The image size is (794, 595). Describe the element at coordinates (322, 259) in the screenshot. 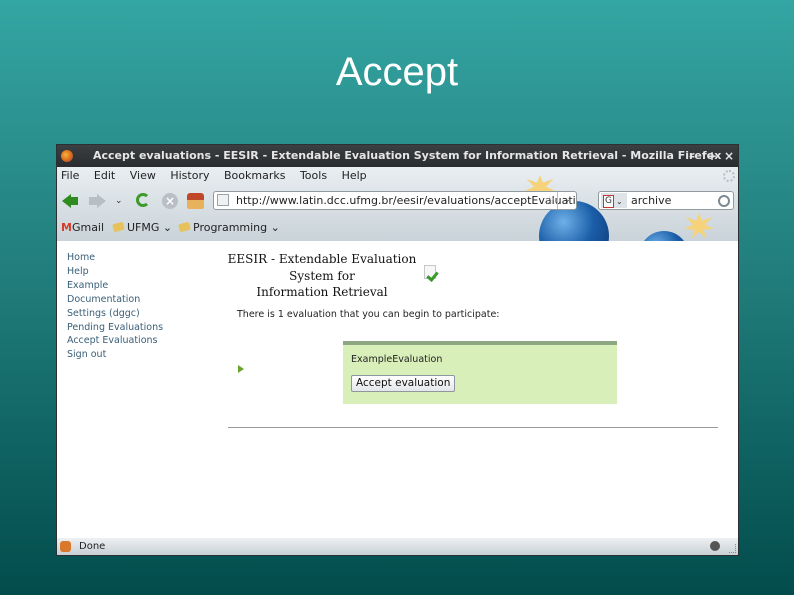

I see `app-title-line: EESIR - Extendable Evaluation` at that location.